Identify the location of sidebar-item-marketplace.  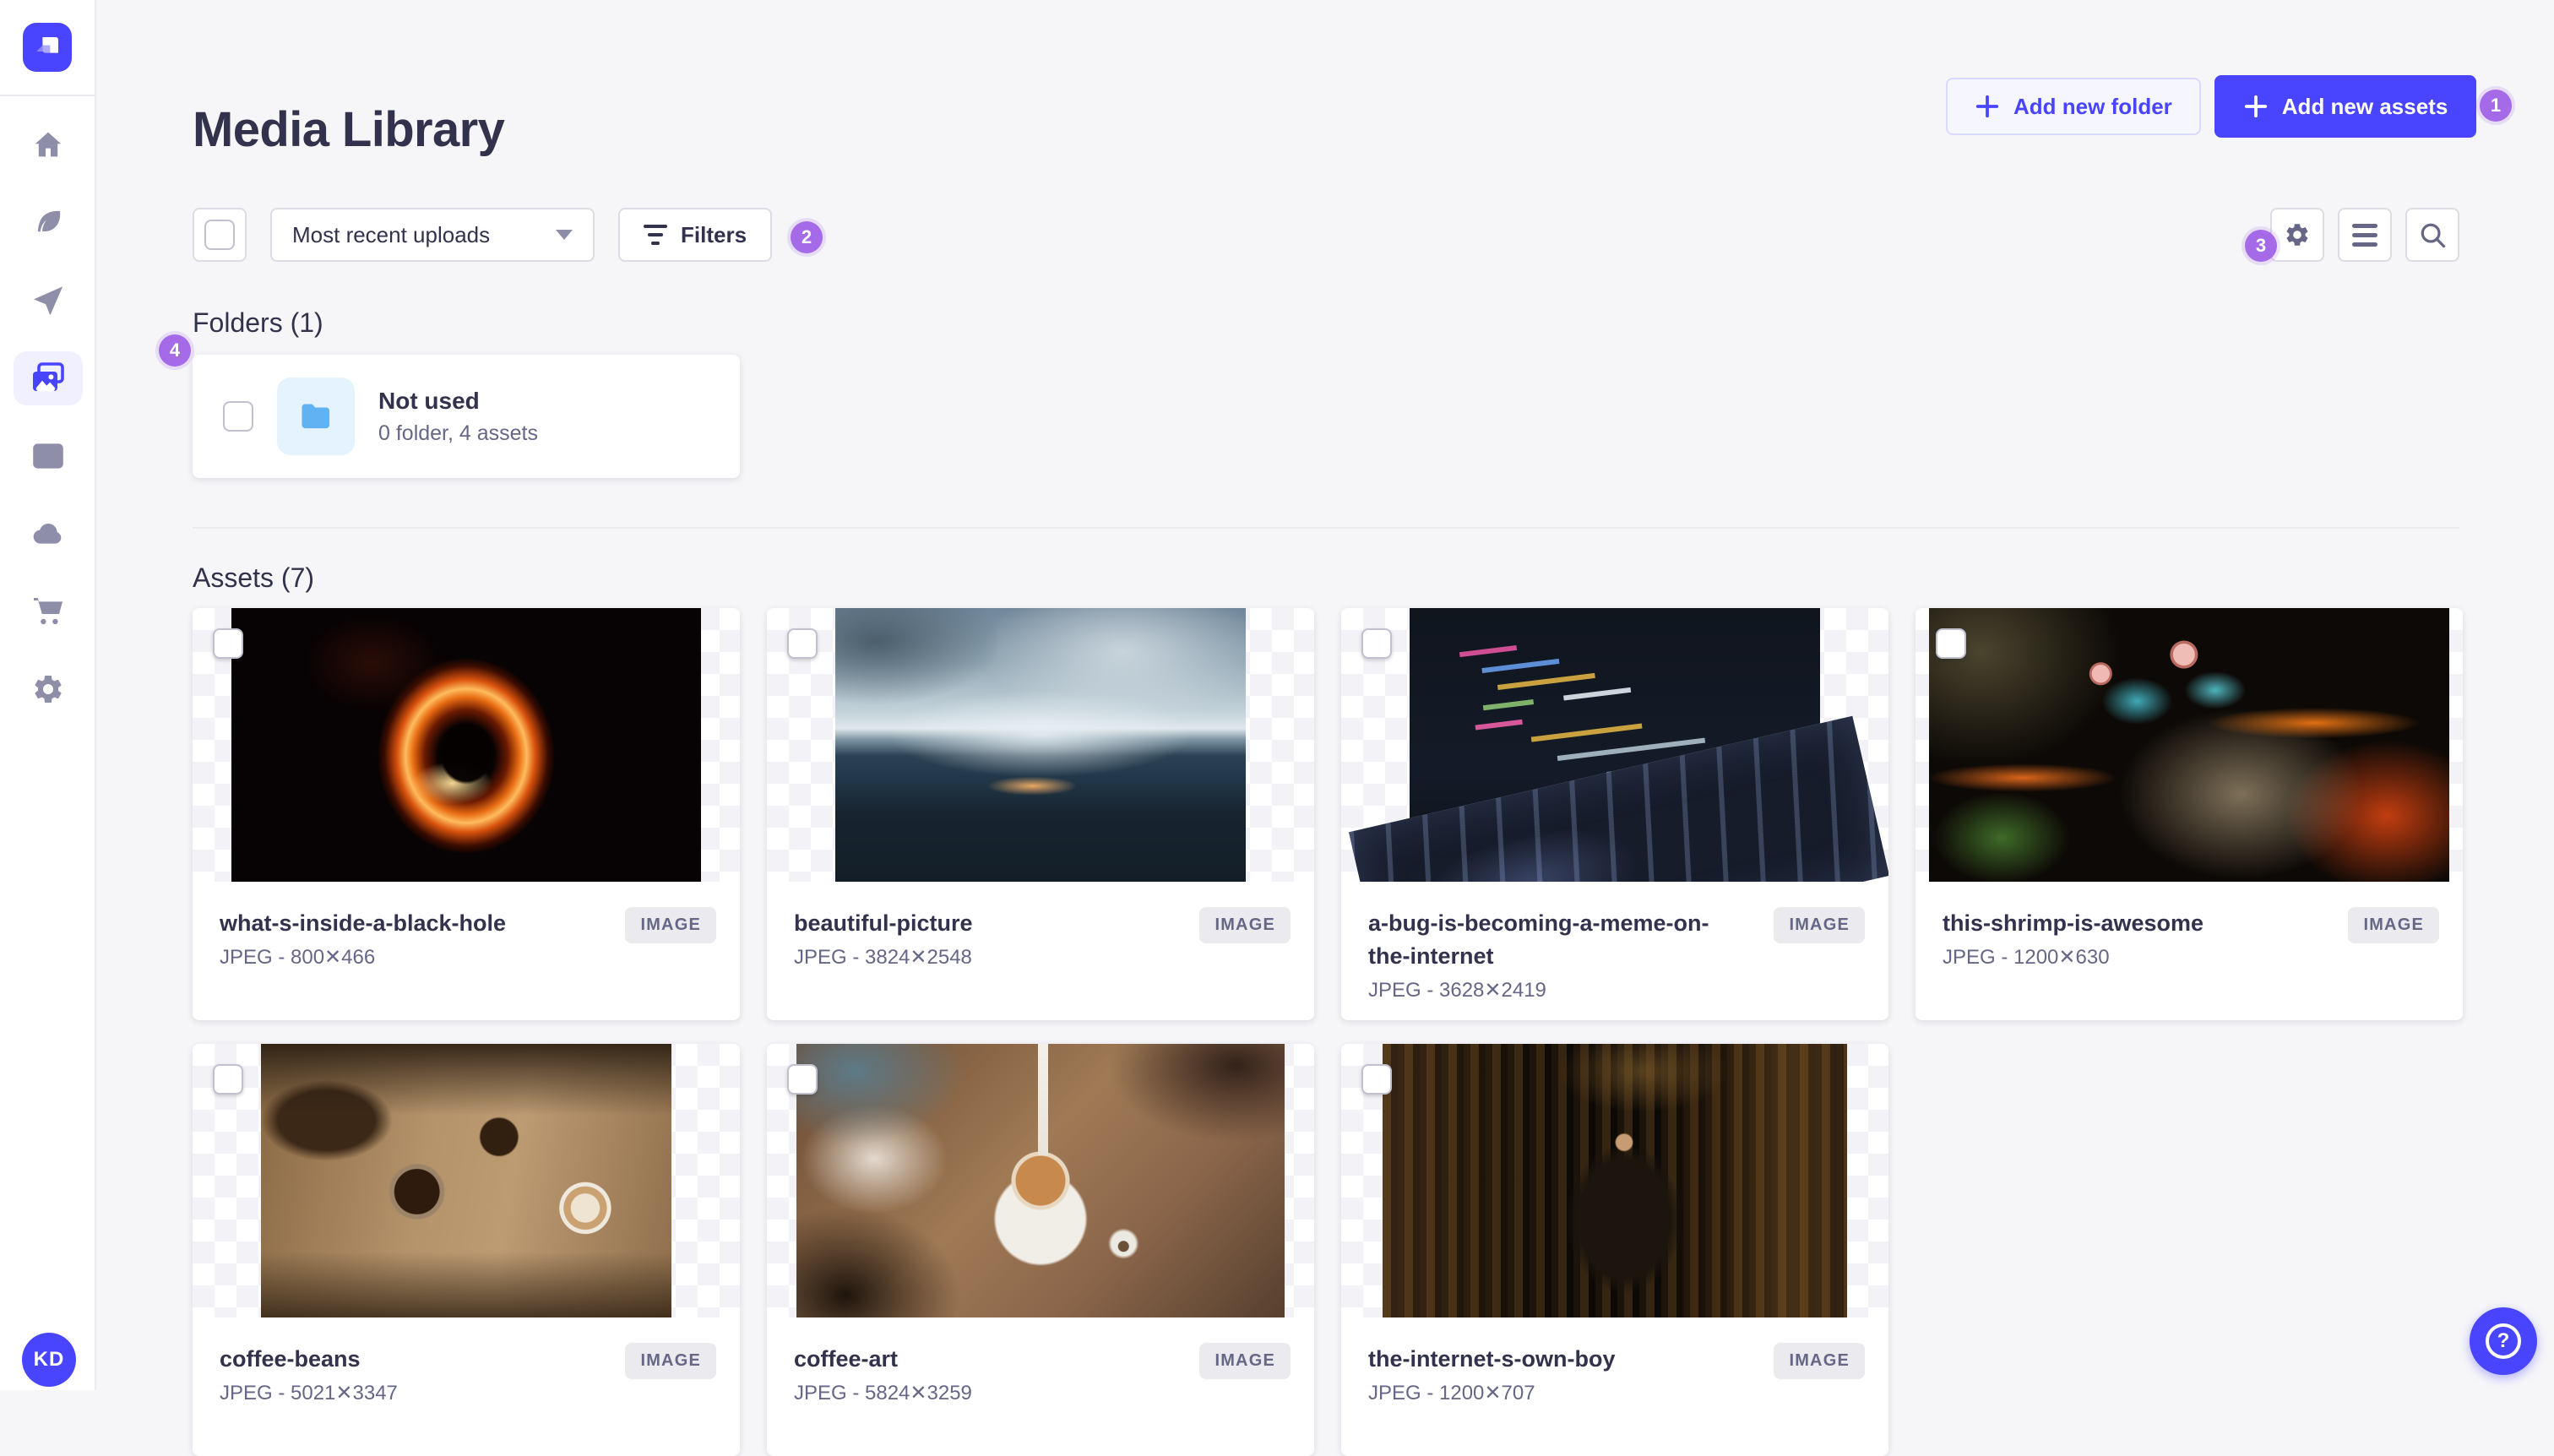
(48, 611).